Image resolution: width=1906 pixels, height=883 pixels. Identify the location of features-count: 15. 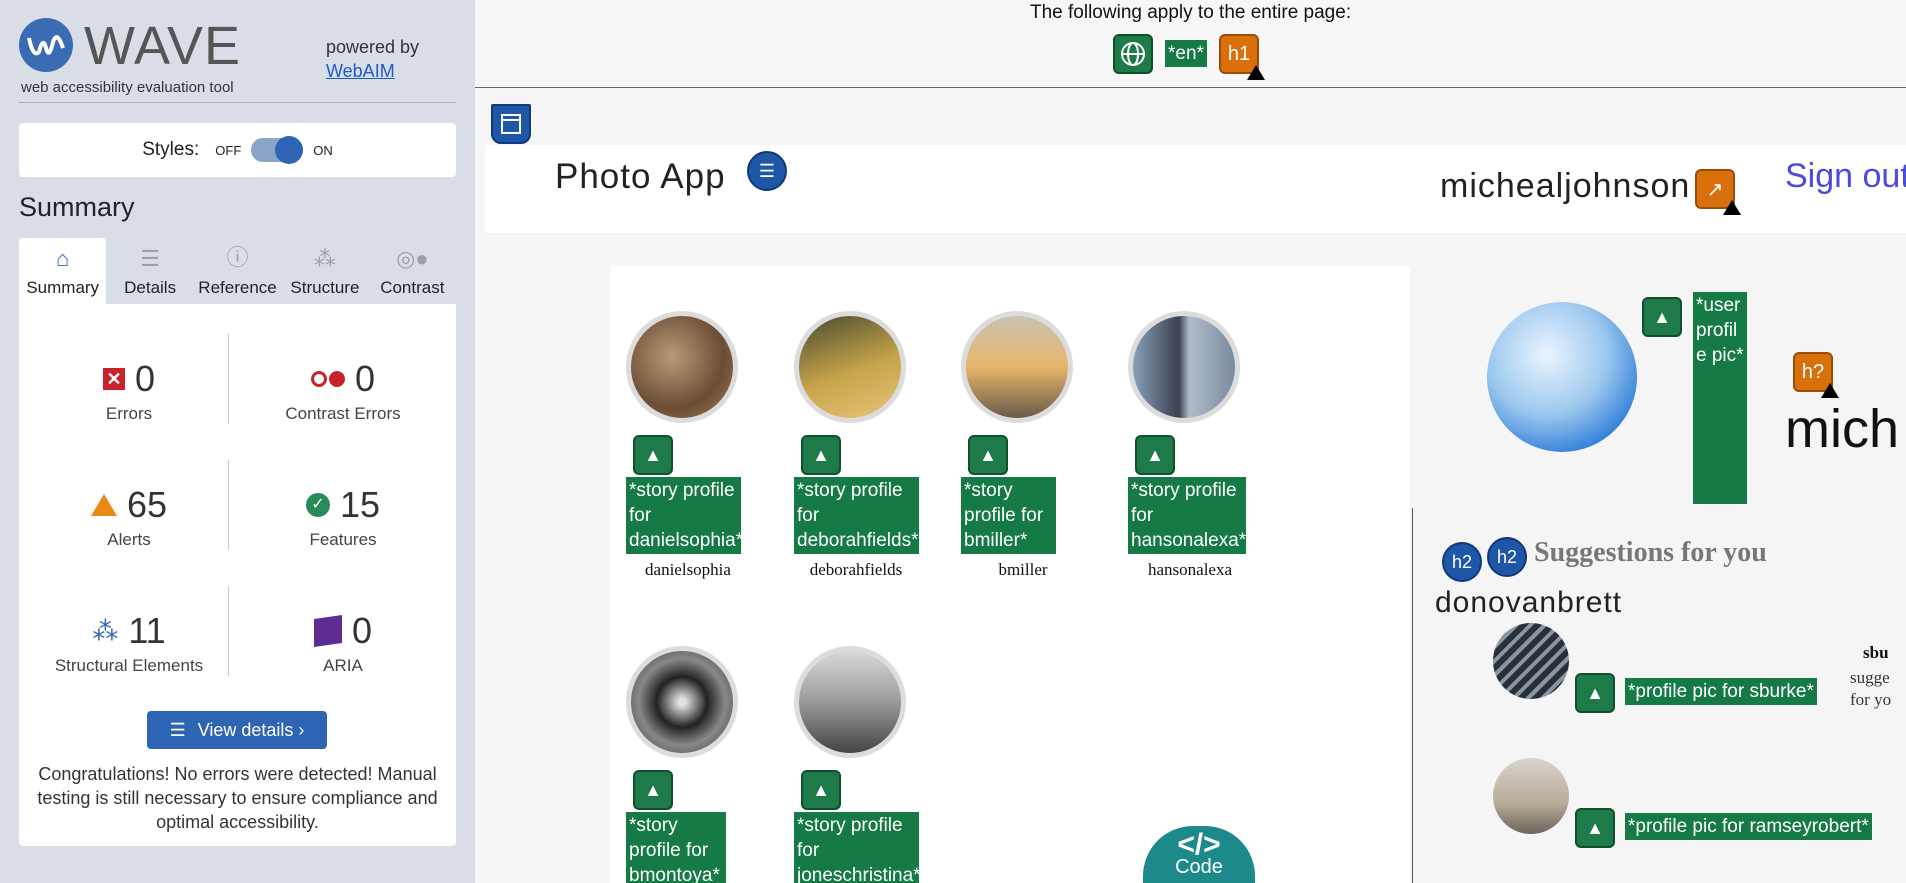
(360, 504).